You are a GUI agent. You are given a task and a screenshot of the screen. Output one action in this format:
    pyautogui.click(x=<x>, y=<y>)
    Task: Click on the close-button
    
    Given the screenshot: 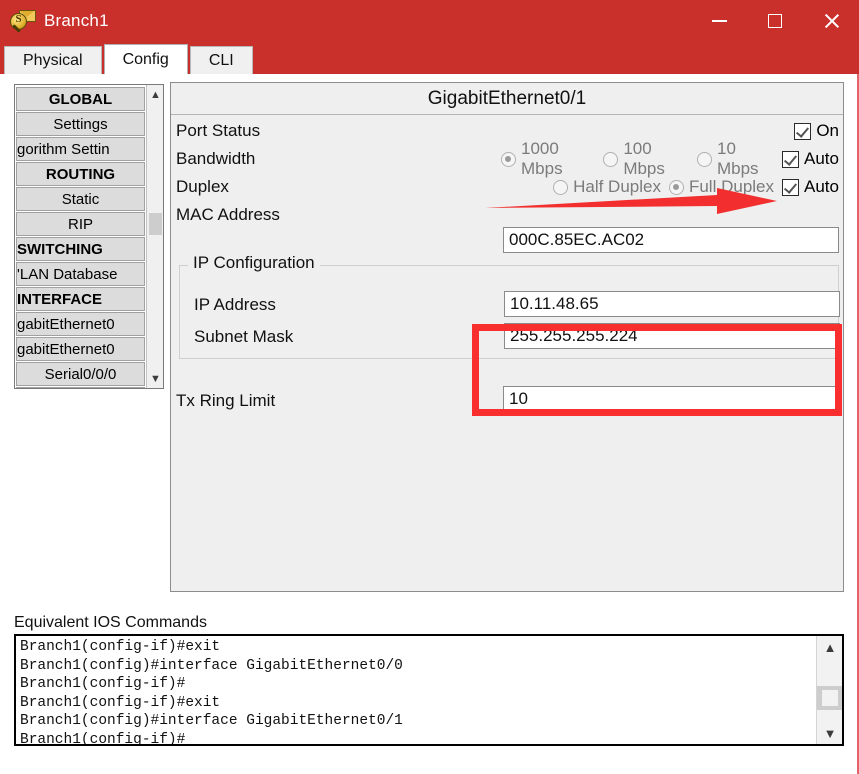 What is the action you would take?
    pyautogui.click(x=831, y=21)
    